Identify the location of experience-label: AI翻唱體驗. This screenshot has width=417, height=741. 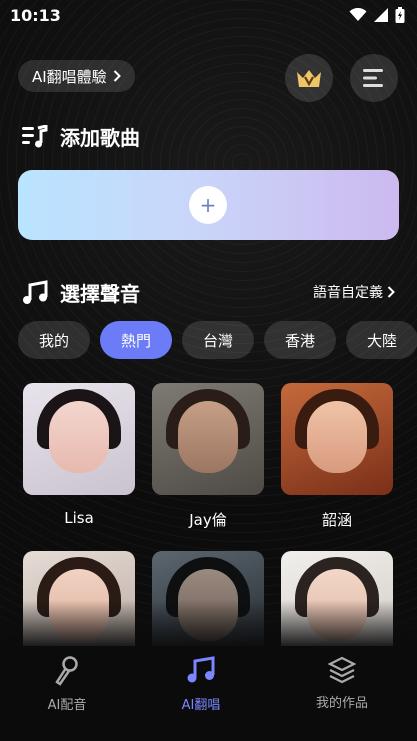
(69, 76).